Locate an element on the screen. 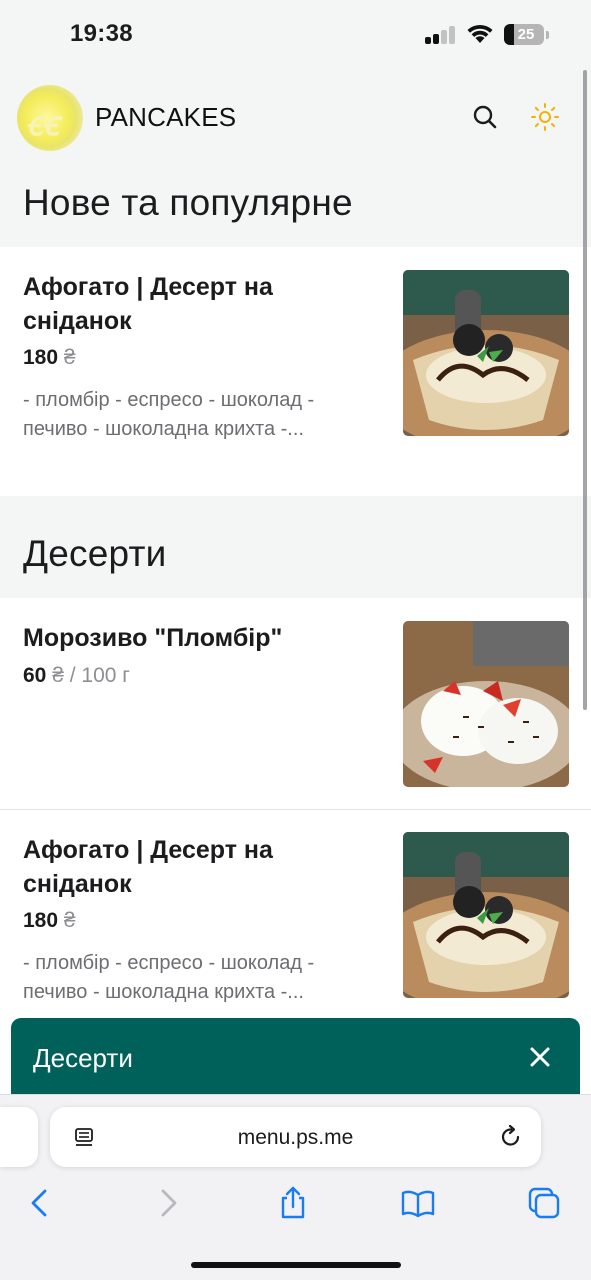 The height and width of the screenshot is (1280, 591). sun-icon is located at coordinates (545, 117).